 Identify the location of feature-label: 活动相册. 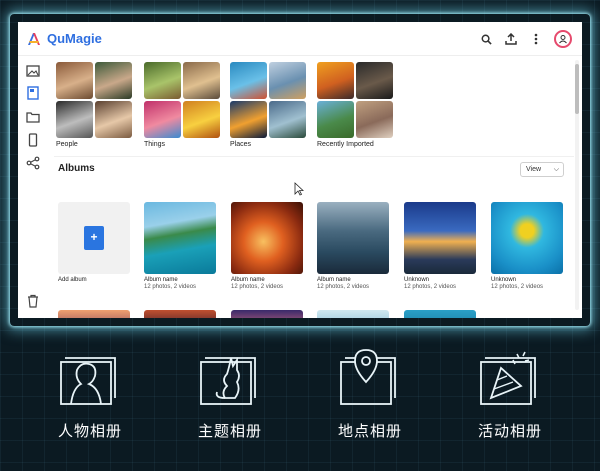
(509, 431).